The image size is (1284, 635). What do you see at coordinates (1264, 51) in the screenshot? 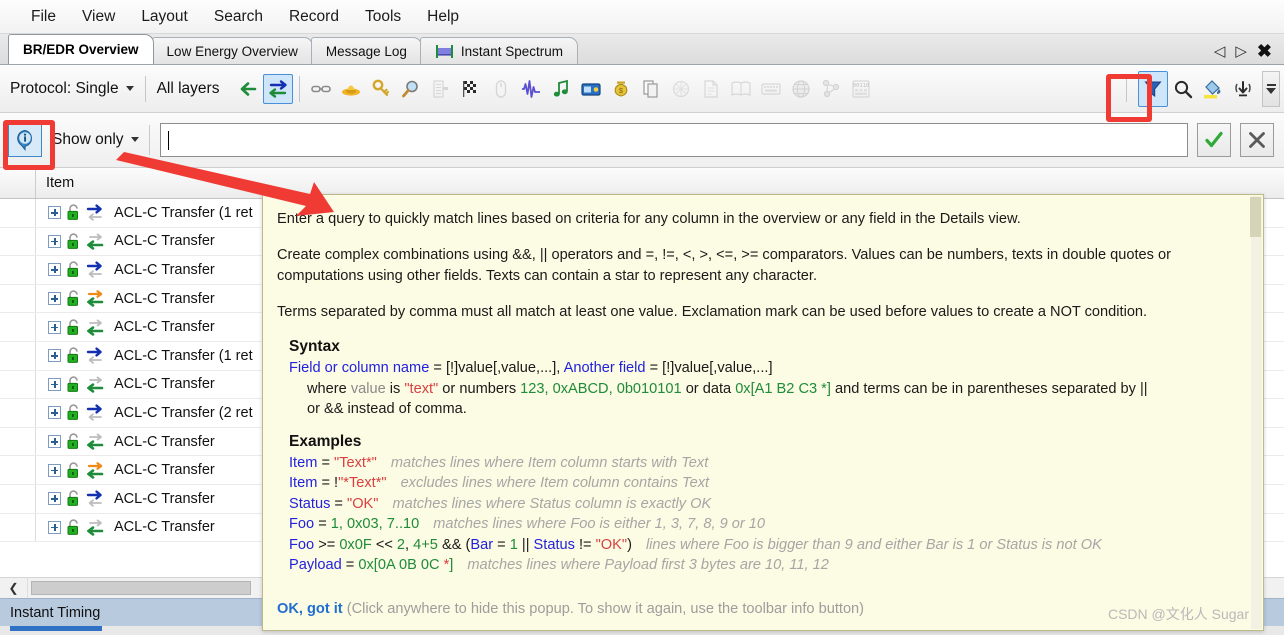
I see `tab-close-button: ✖` at bounding box center [1264, 51].